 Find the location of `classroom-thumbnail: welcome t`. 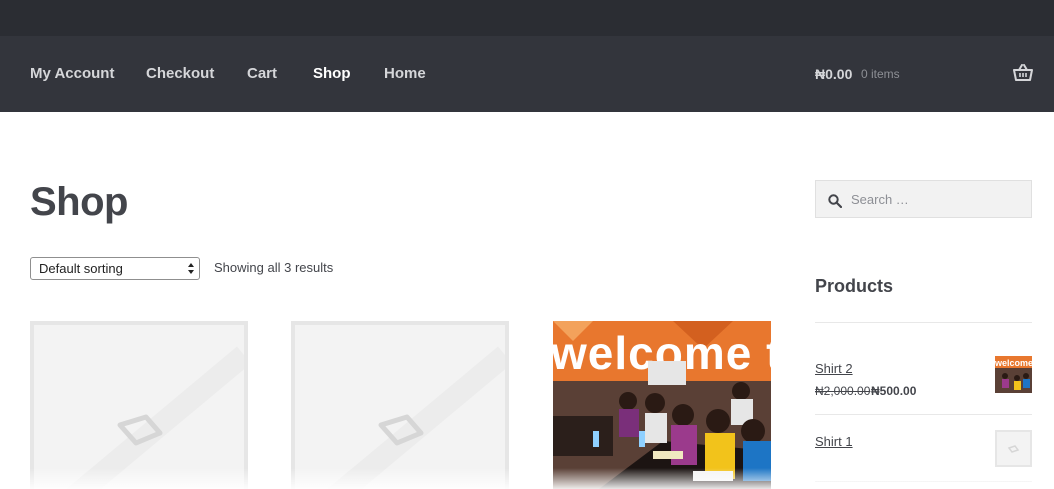

classroom-thumbnail: welcome t is located at coordinates (1013, 374).